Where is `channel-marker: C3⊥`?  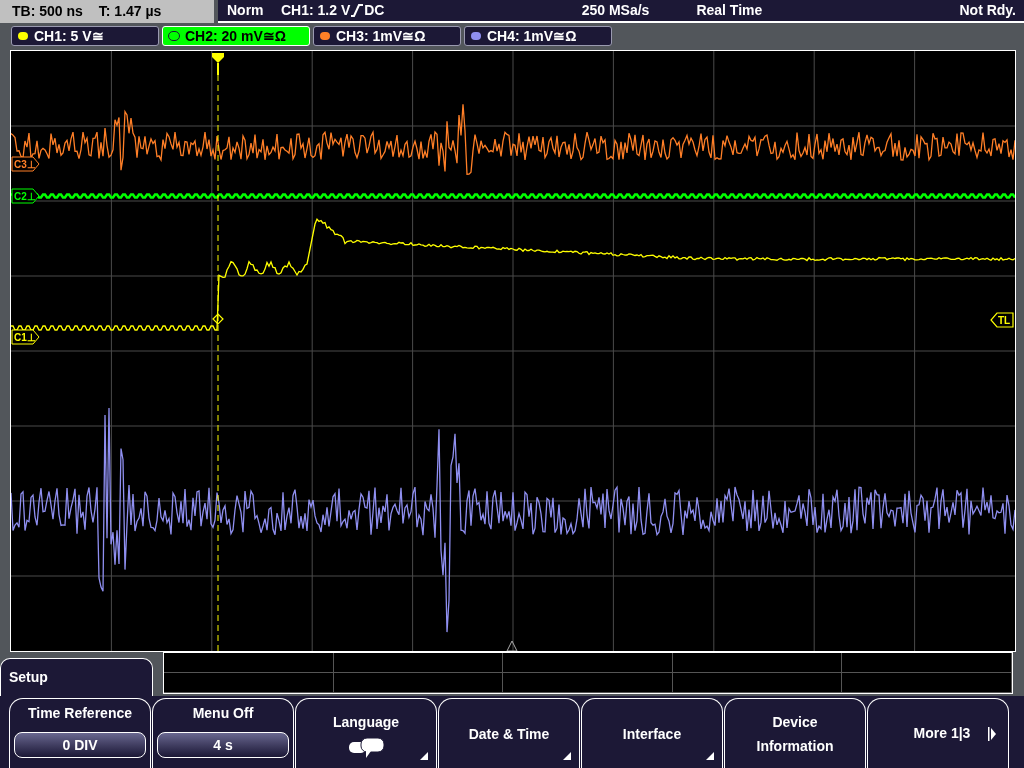
channel-marker: C3⊥ is located at coordinates (25, 164).